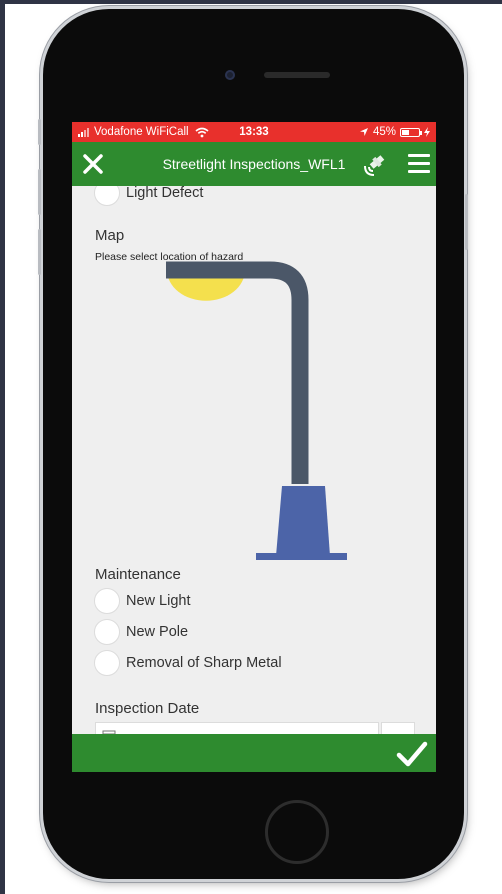 This screenshot has width=502, height=894. I want to click on base-plate, so click(301, 556).